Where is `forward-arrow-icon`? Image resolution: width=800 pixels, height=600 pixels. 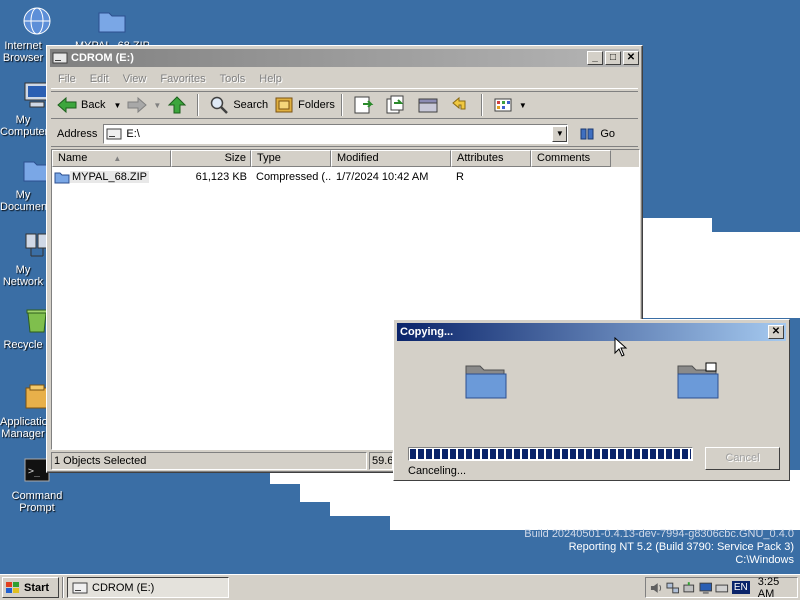
forward-arrow-icon is located at coordinates (137, 105).